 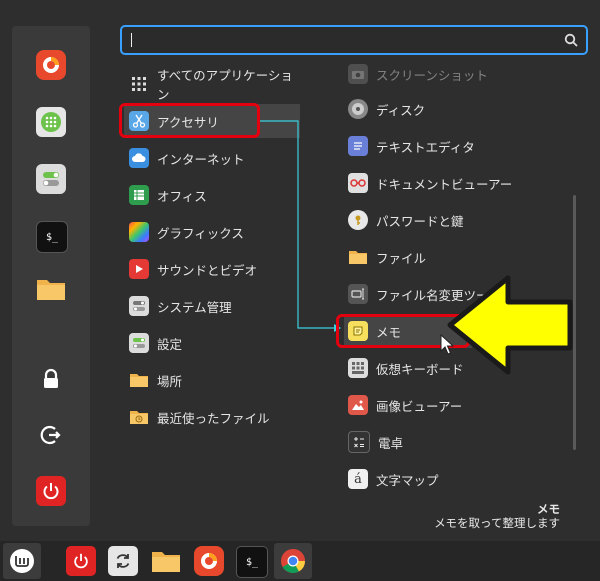 What do you see at coordinates (293, 561) in the screenshot?
I see `chrome-icon` at bounding box center [293, 561].